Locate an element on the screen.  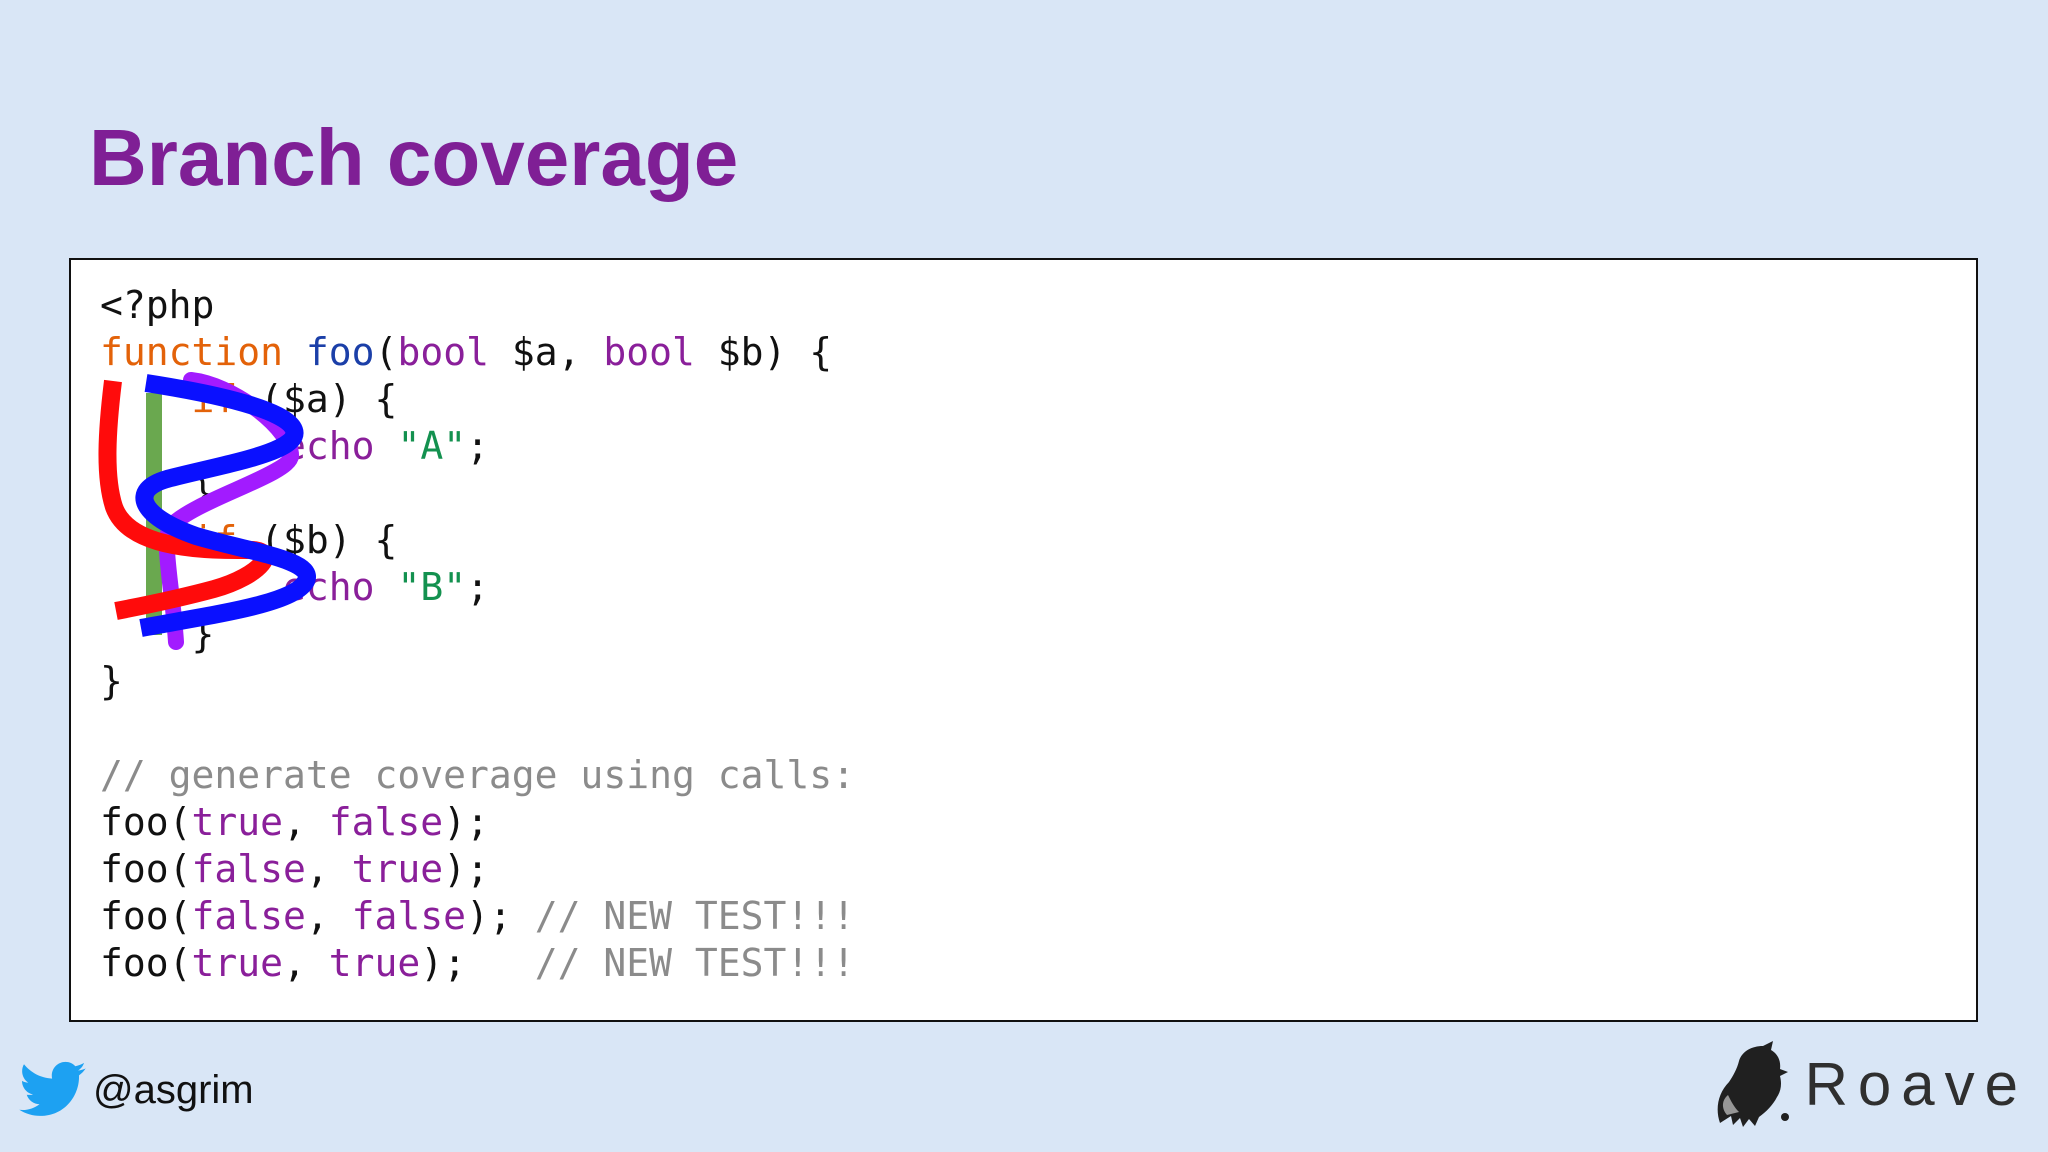
code-line: if ($a) { is located at coordinates (477, 399).